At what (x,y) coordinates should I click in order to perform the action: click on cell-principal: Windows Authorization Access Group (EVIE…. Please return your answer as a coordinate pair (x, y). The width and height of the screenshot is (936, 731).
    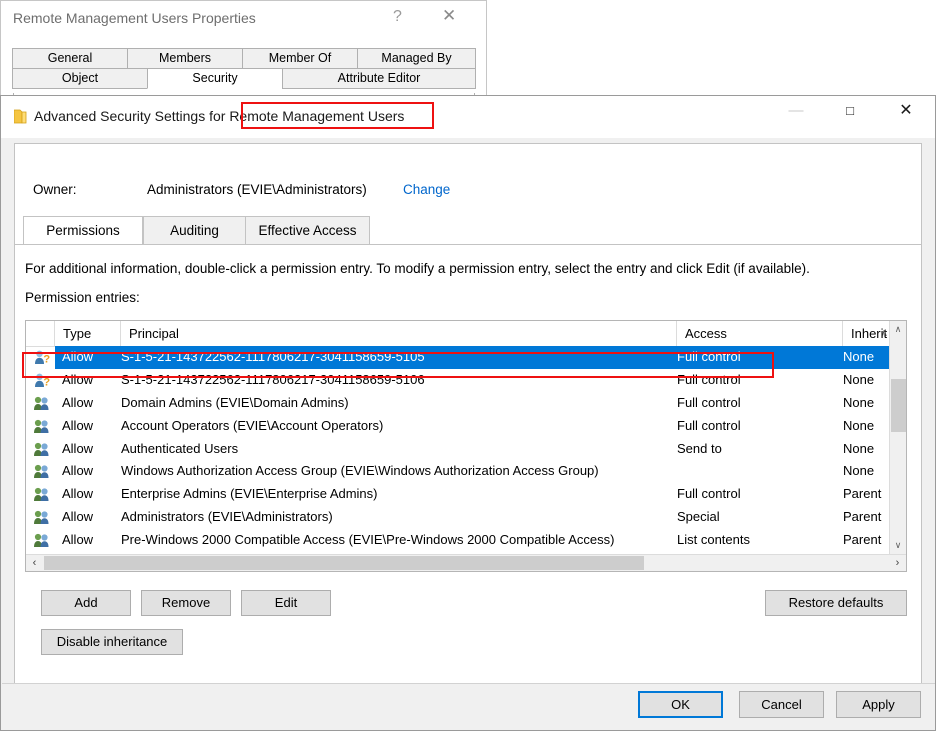
    Looking at the image, I should click on (360, 471).